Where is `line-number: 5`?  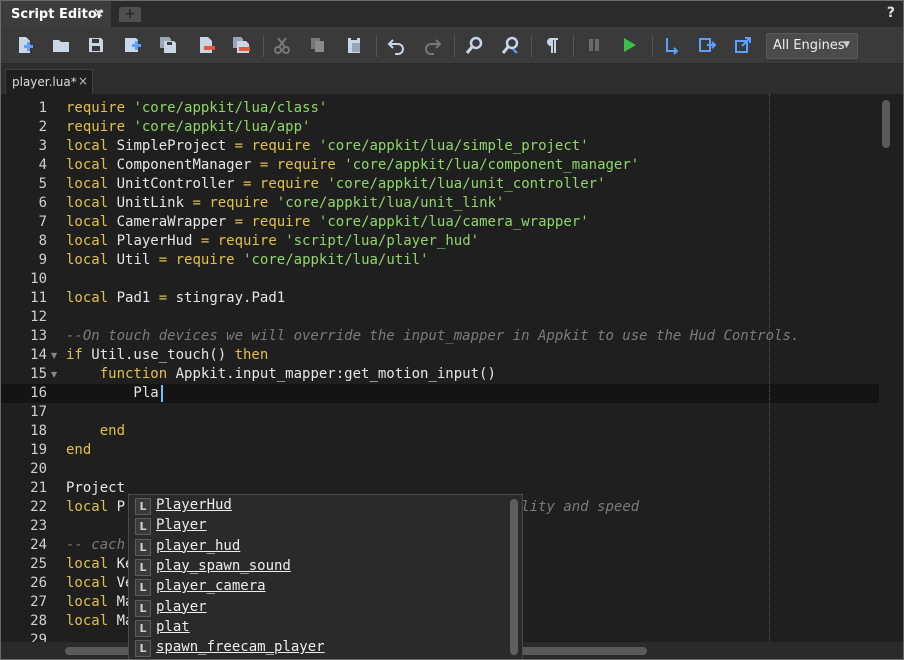
line-number: 5 is located at coordinates (42, 184).